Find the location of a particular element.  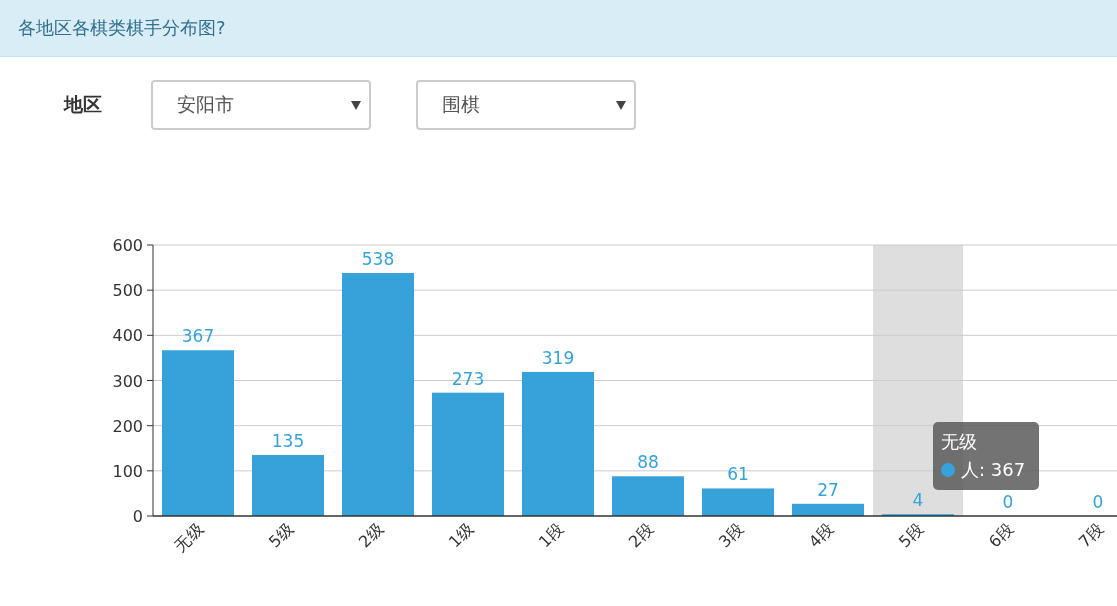

y-tick-label: 600 is located at coordinates (127, 245).